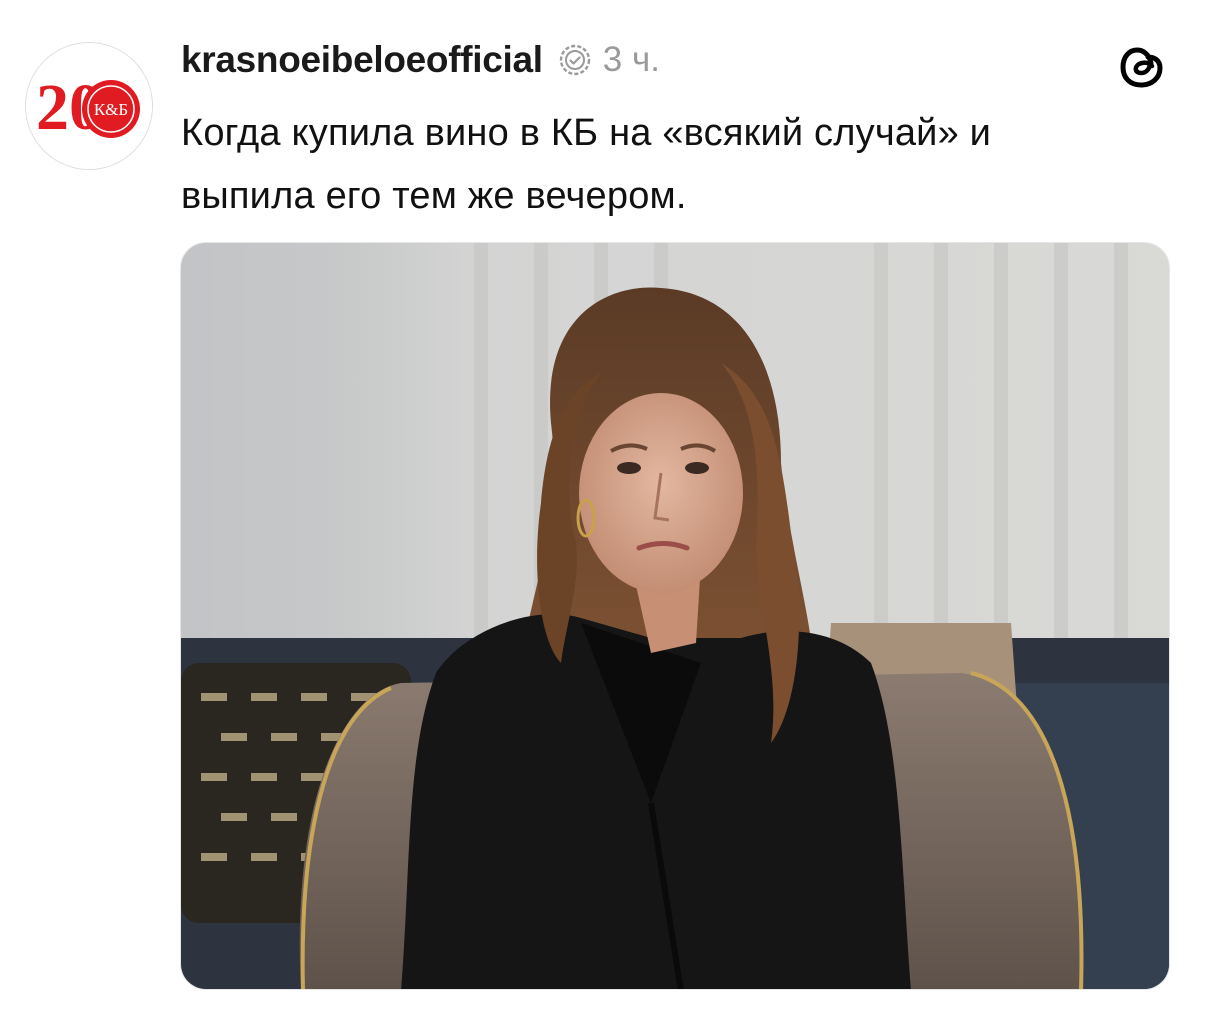 The height and width of the screenshot is (1023, 1206). I want to click on post-time: 3 ч., so click(631, 59).